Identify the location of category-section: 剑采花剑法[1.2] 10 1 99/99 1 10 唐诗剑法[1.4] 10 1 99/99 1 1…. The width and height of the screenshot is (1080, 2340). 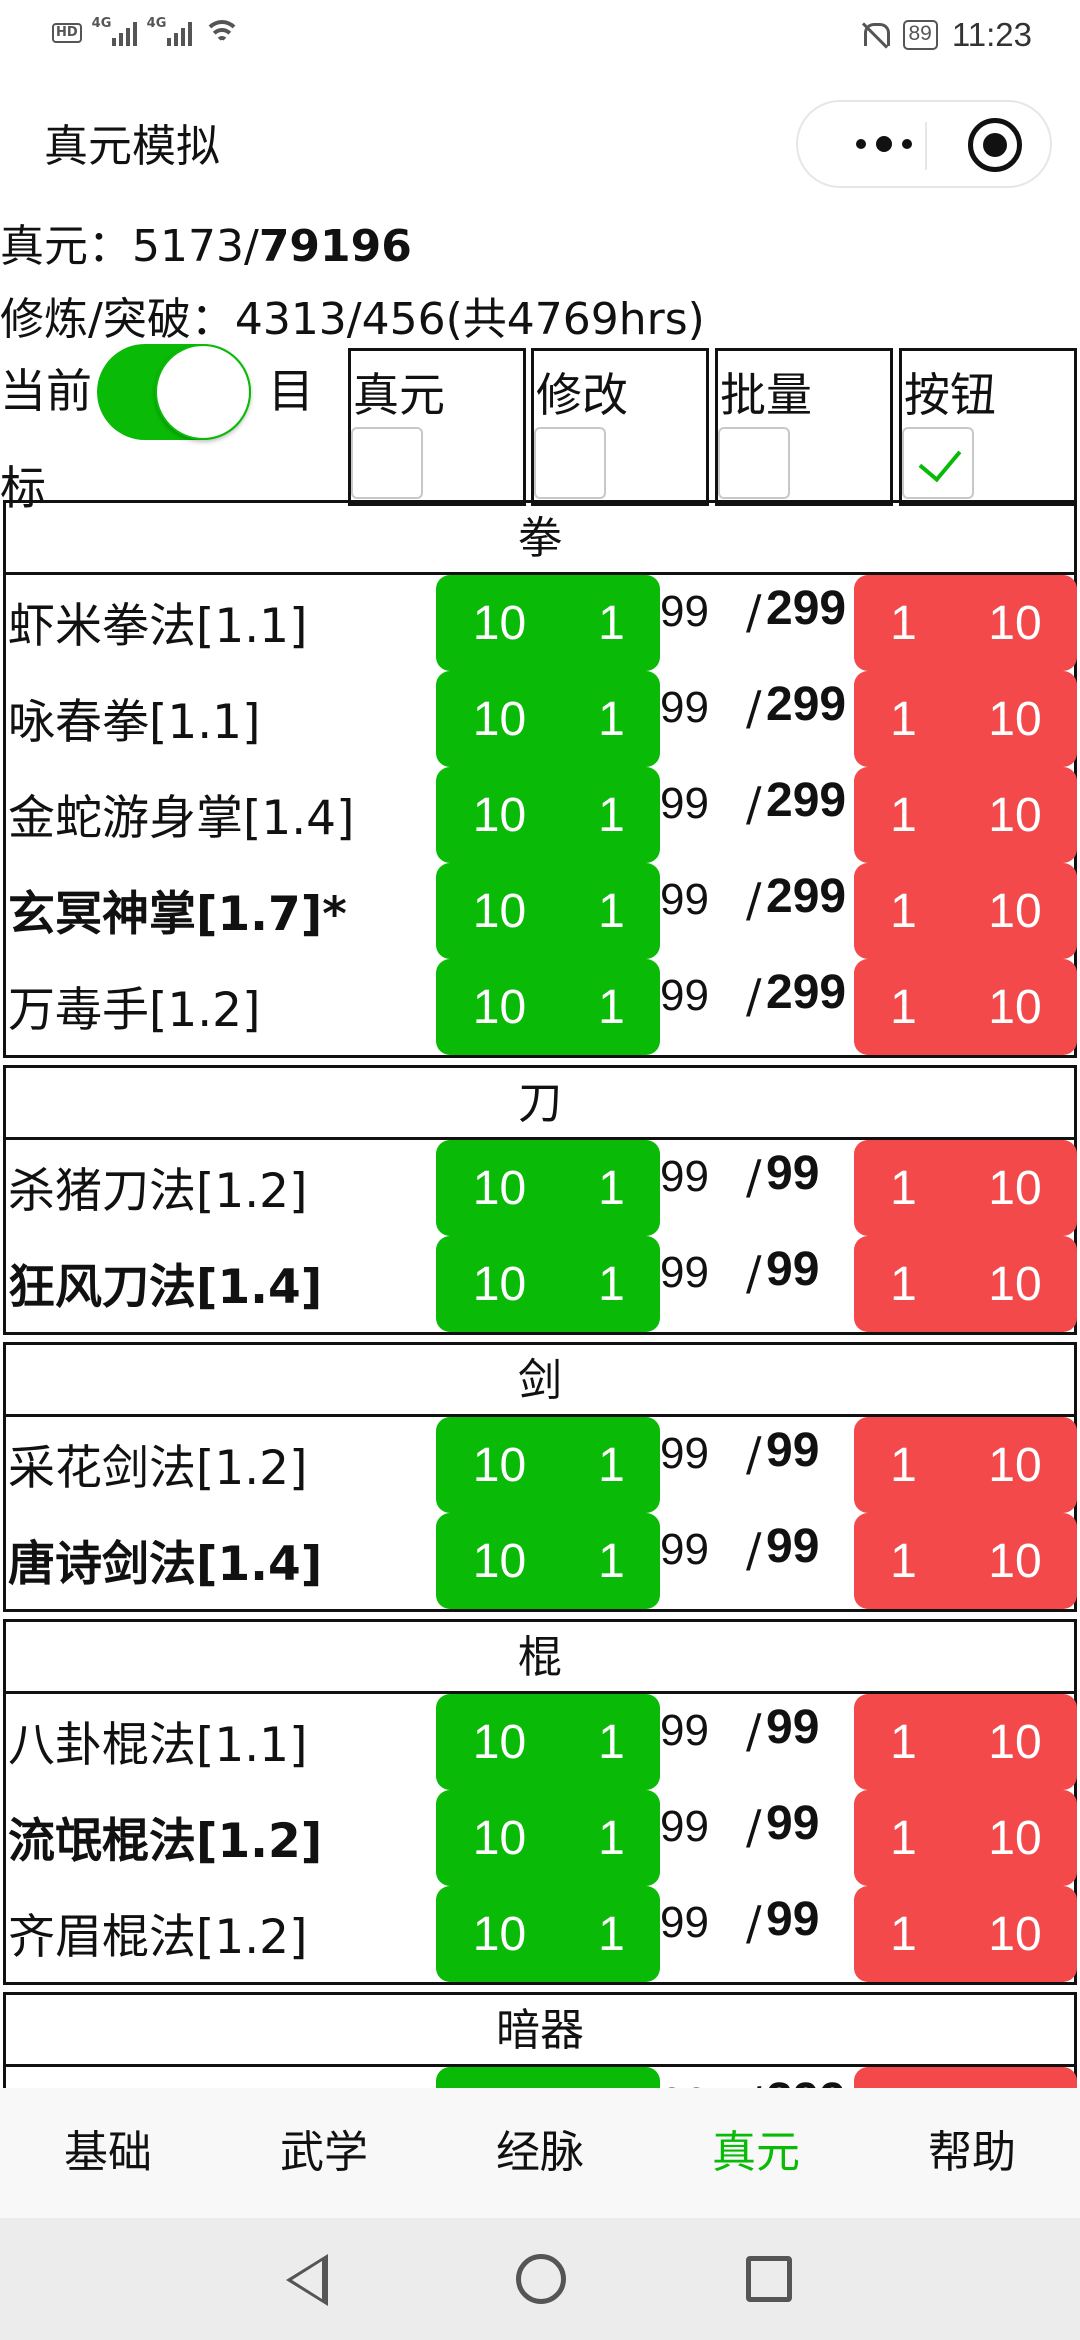
(540, 1477).